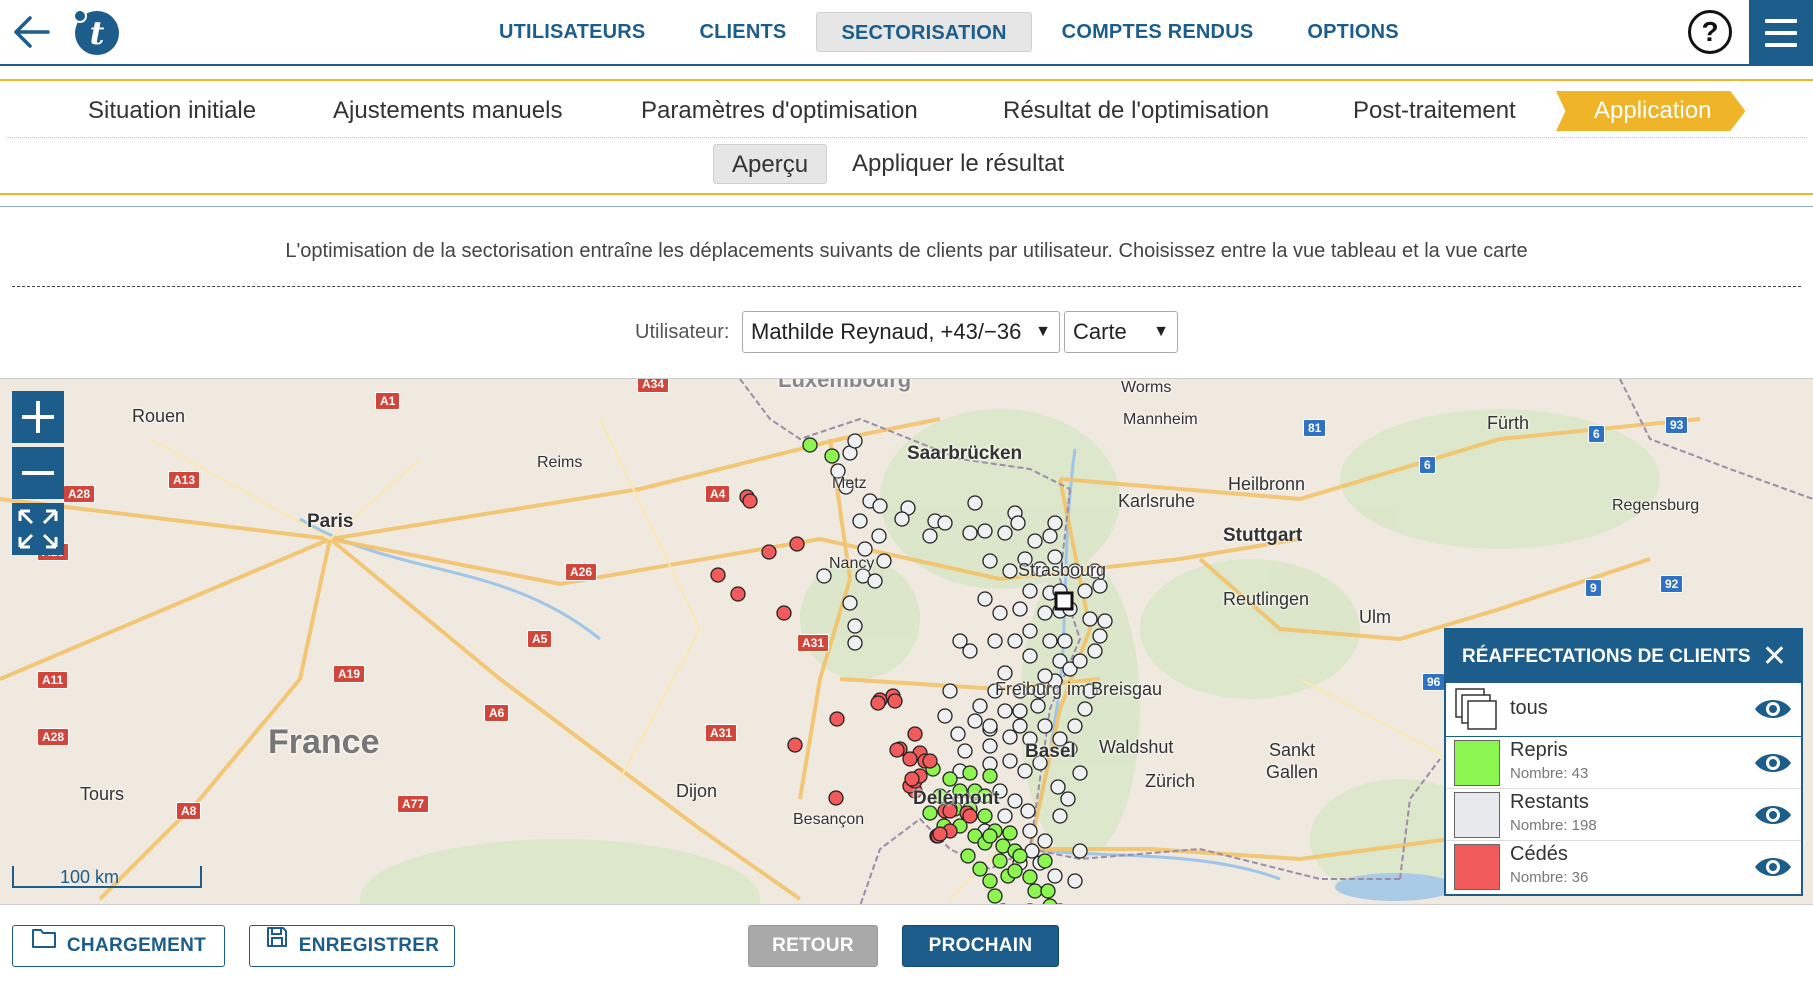 The image size is (1813, 982). I want to click on folder-icon, so click(44, 944).